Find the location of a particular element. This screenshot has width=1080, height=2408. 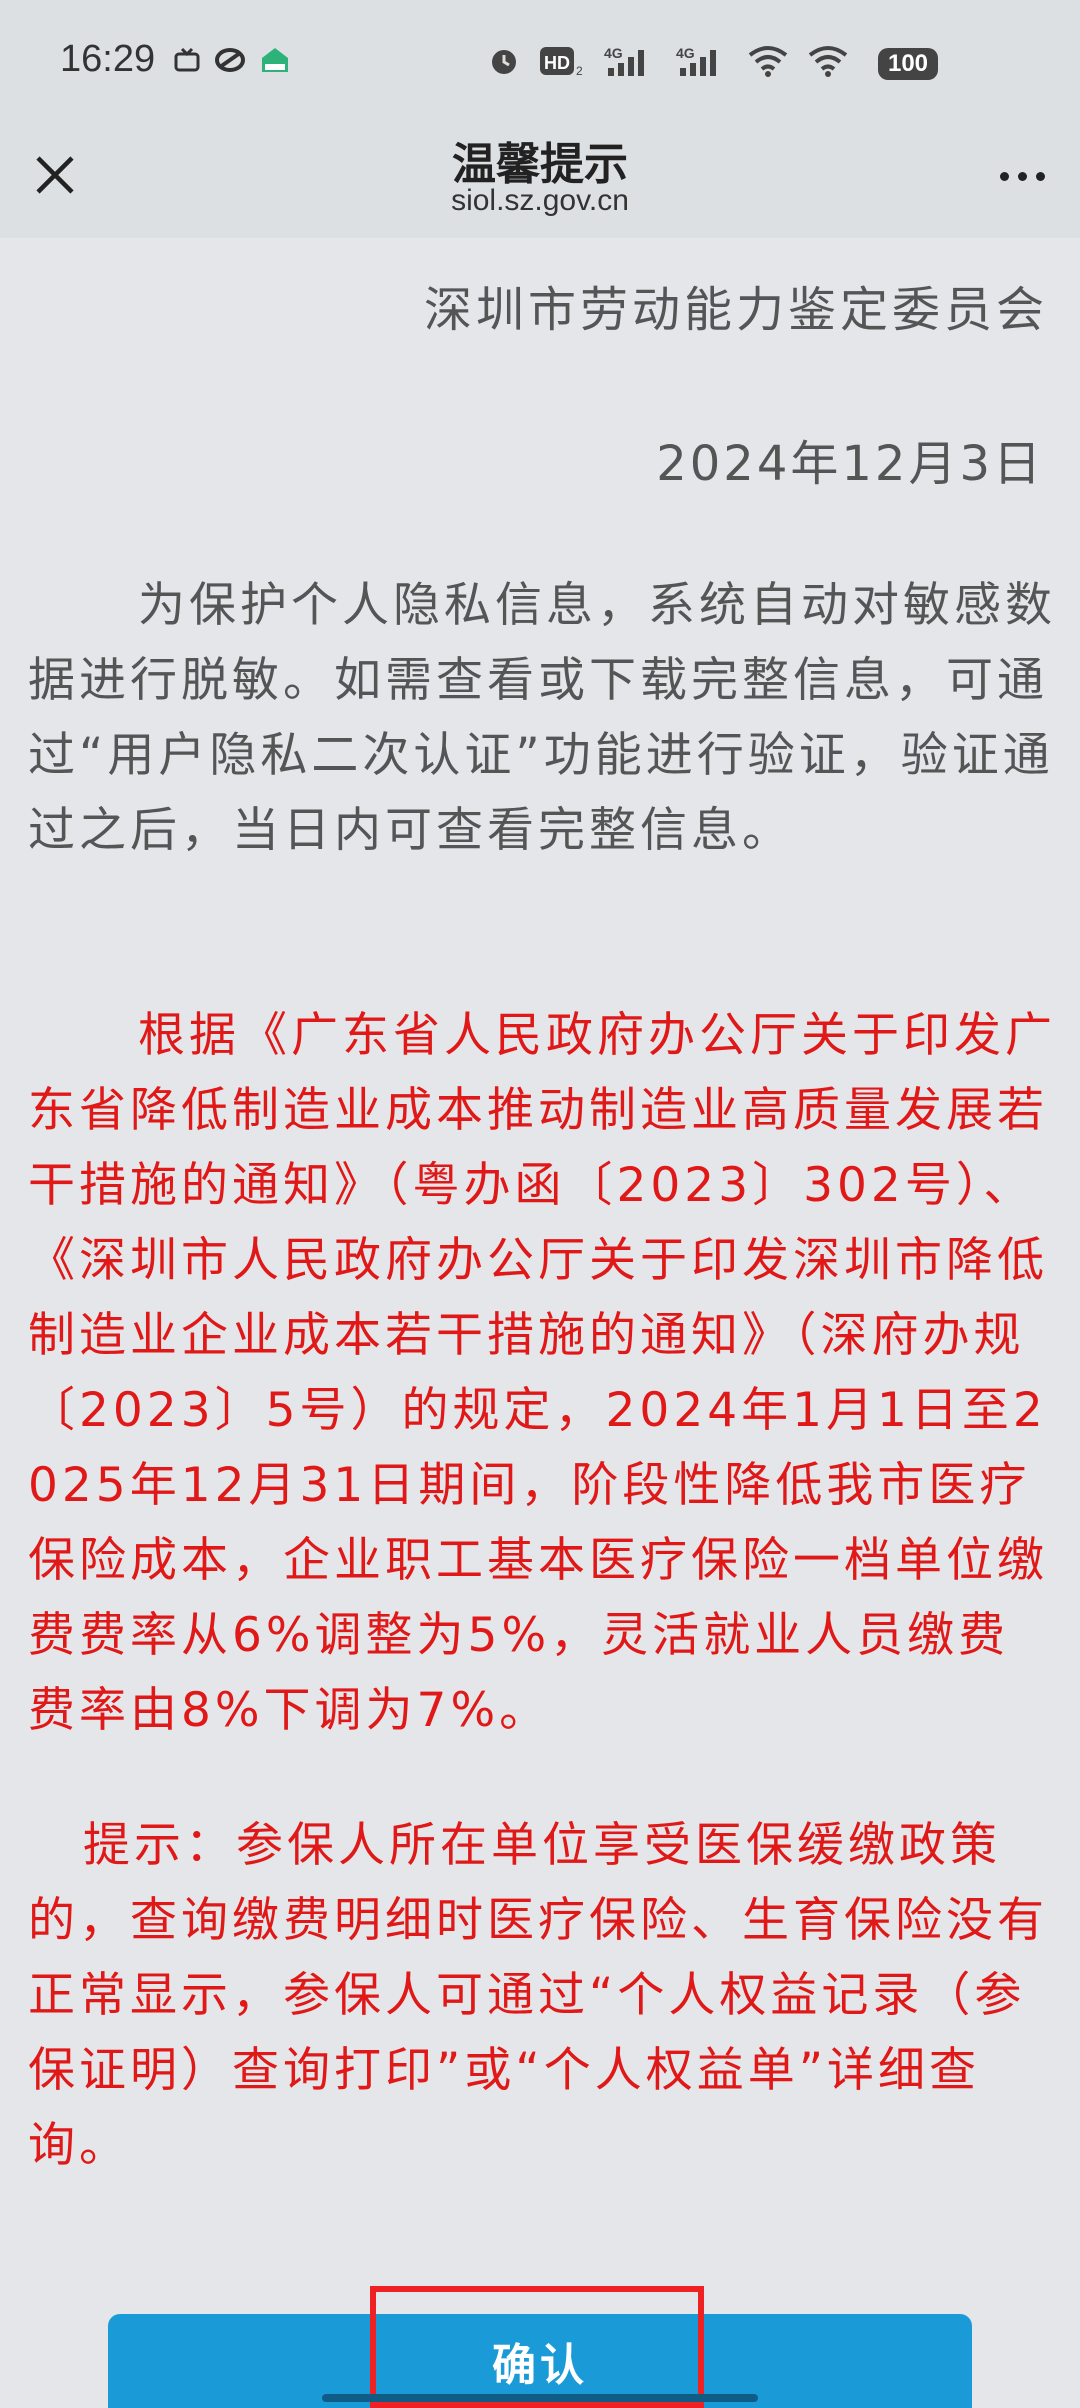

home-indicator is located at coordinates (540, 2398).